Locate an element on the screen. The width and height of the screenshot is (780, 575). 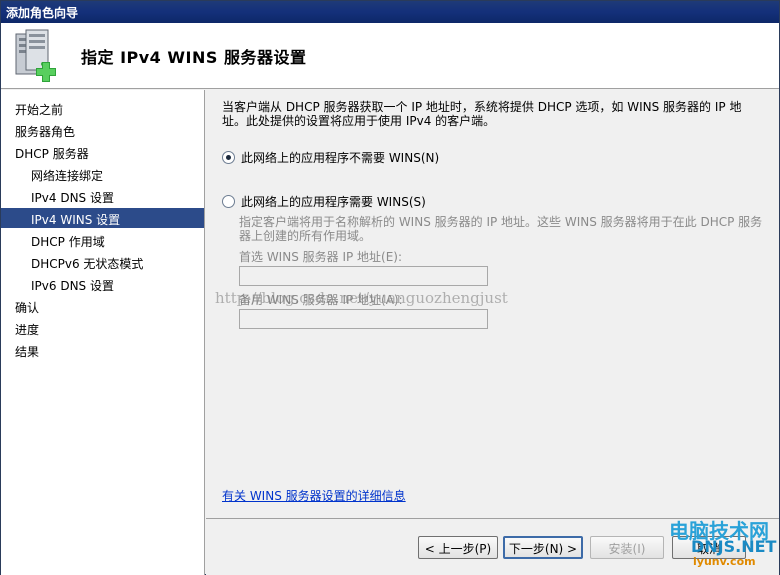
window-title: 添加角色向导 is located at coordinates (390, 12).